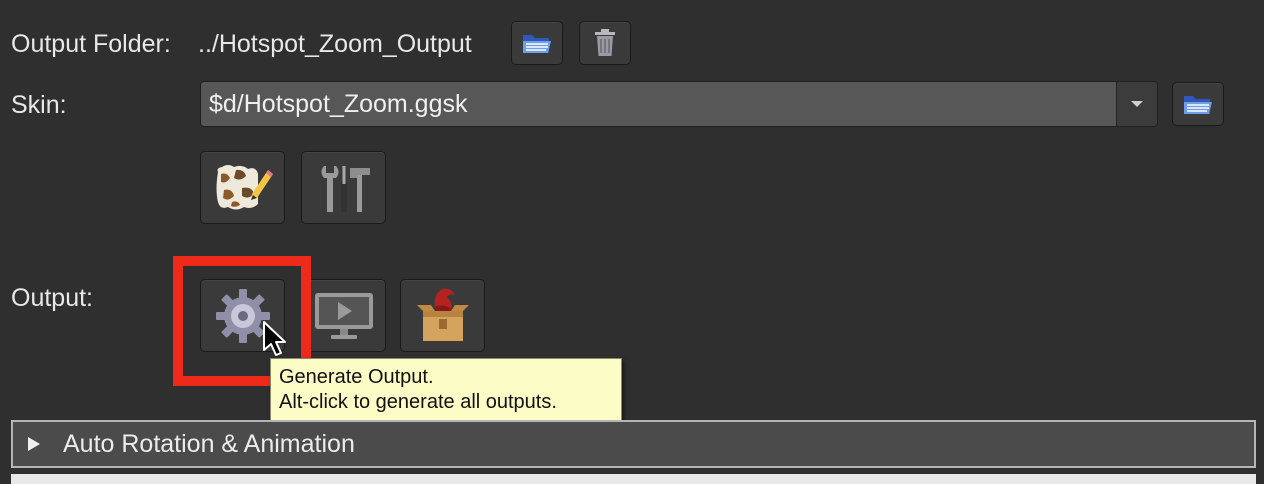  I want to click on preview-output-button, so click(343, 315).